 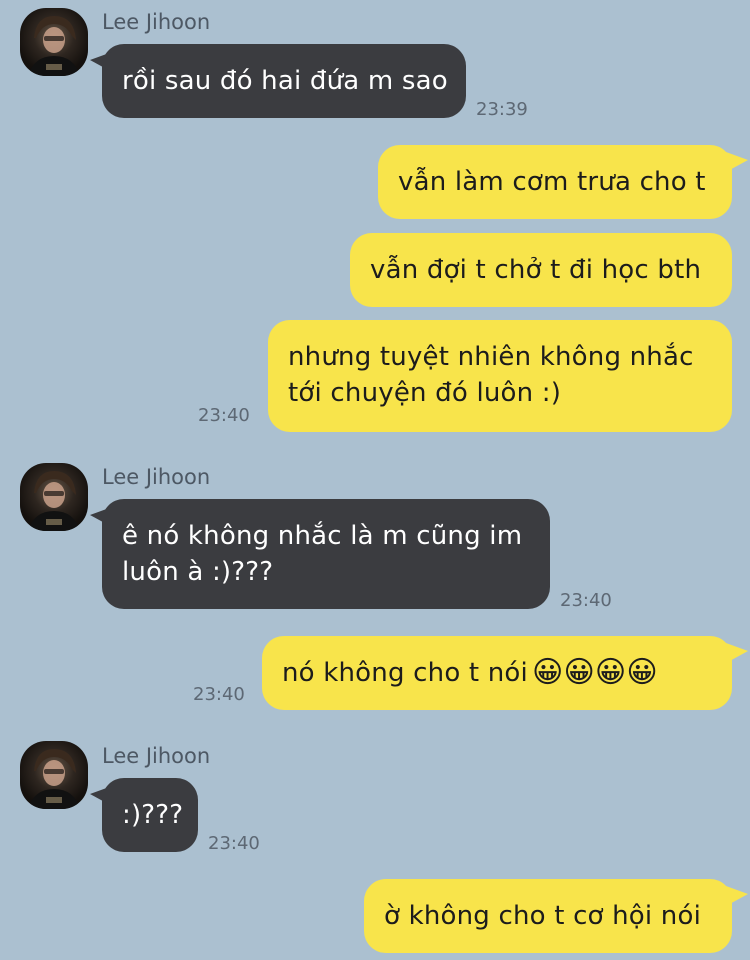 I want to click on message-text: vẫn đợi t chở t đi học bth, so click(x=536, y=270).